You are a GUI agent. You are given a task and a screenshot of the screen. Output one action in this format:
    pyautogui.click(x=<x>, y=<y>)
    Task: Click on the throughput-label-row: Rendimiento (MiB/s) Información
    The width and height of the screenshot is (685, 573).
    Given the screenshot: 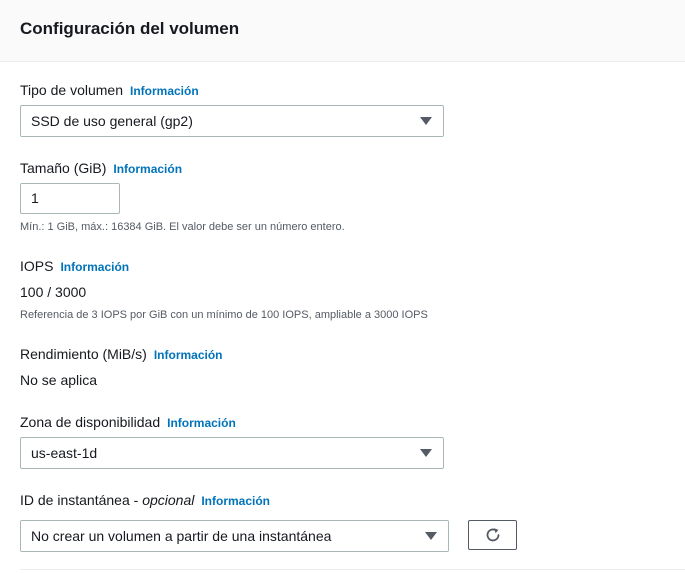 What is the action you would take?
    pyautogui.click(x=121, y=354)
    